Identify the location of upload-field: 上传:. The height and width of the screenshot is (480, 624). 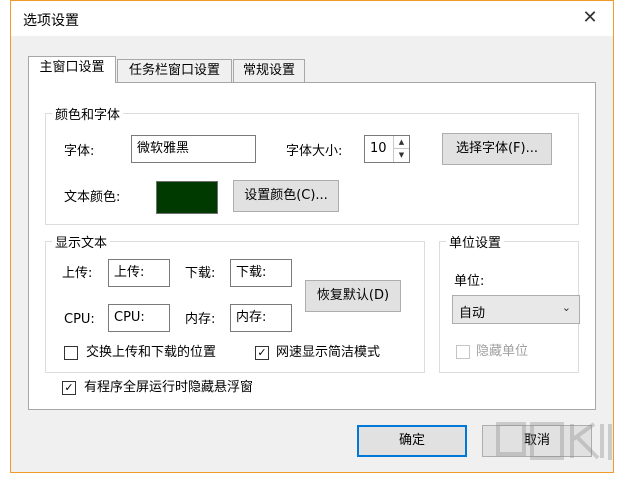
(139, 273).